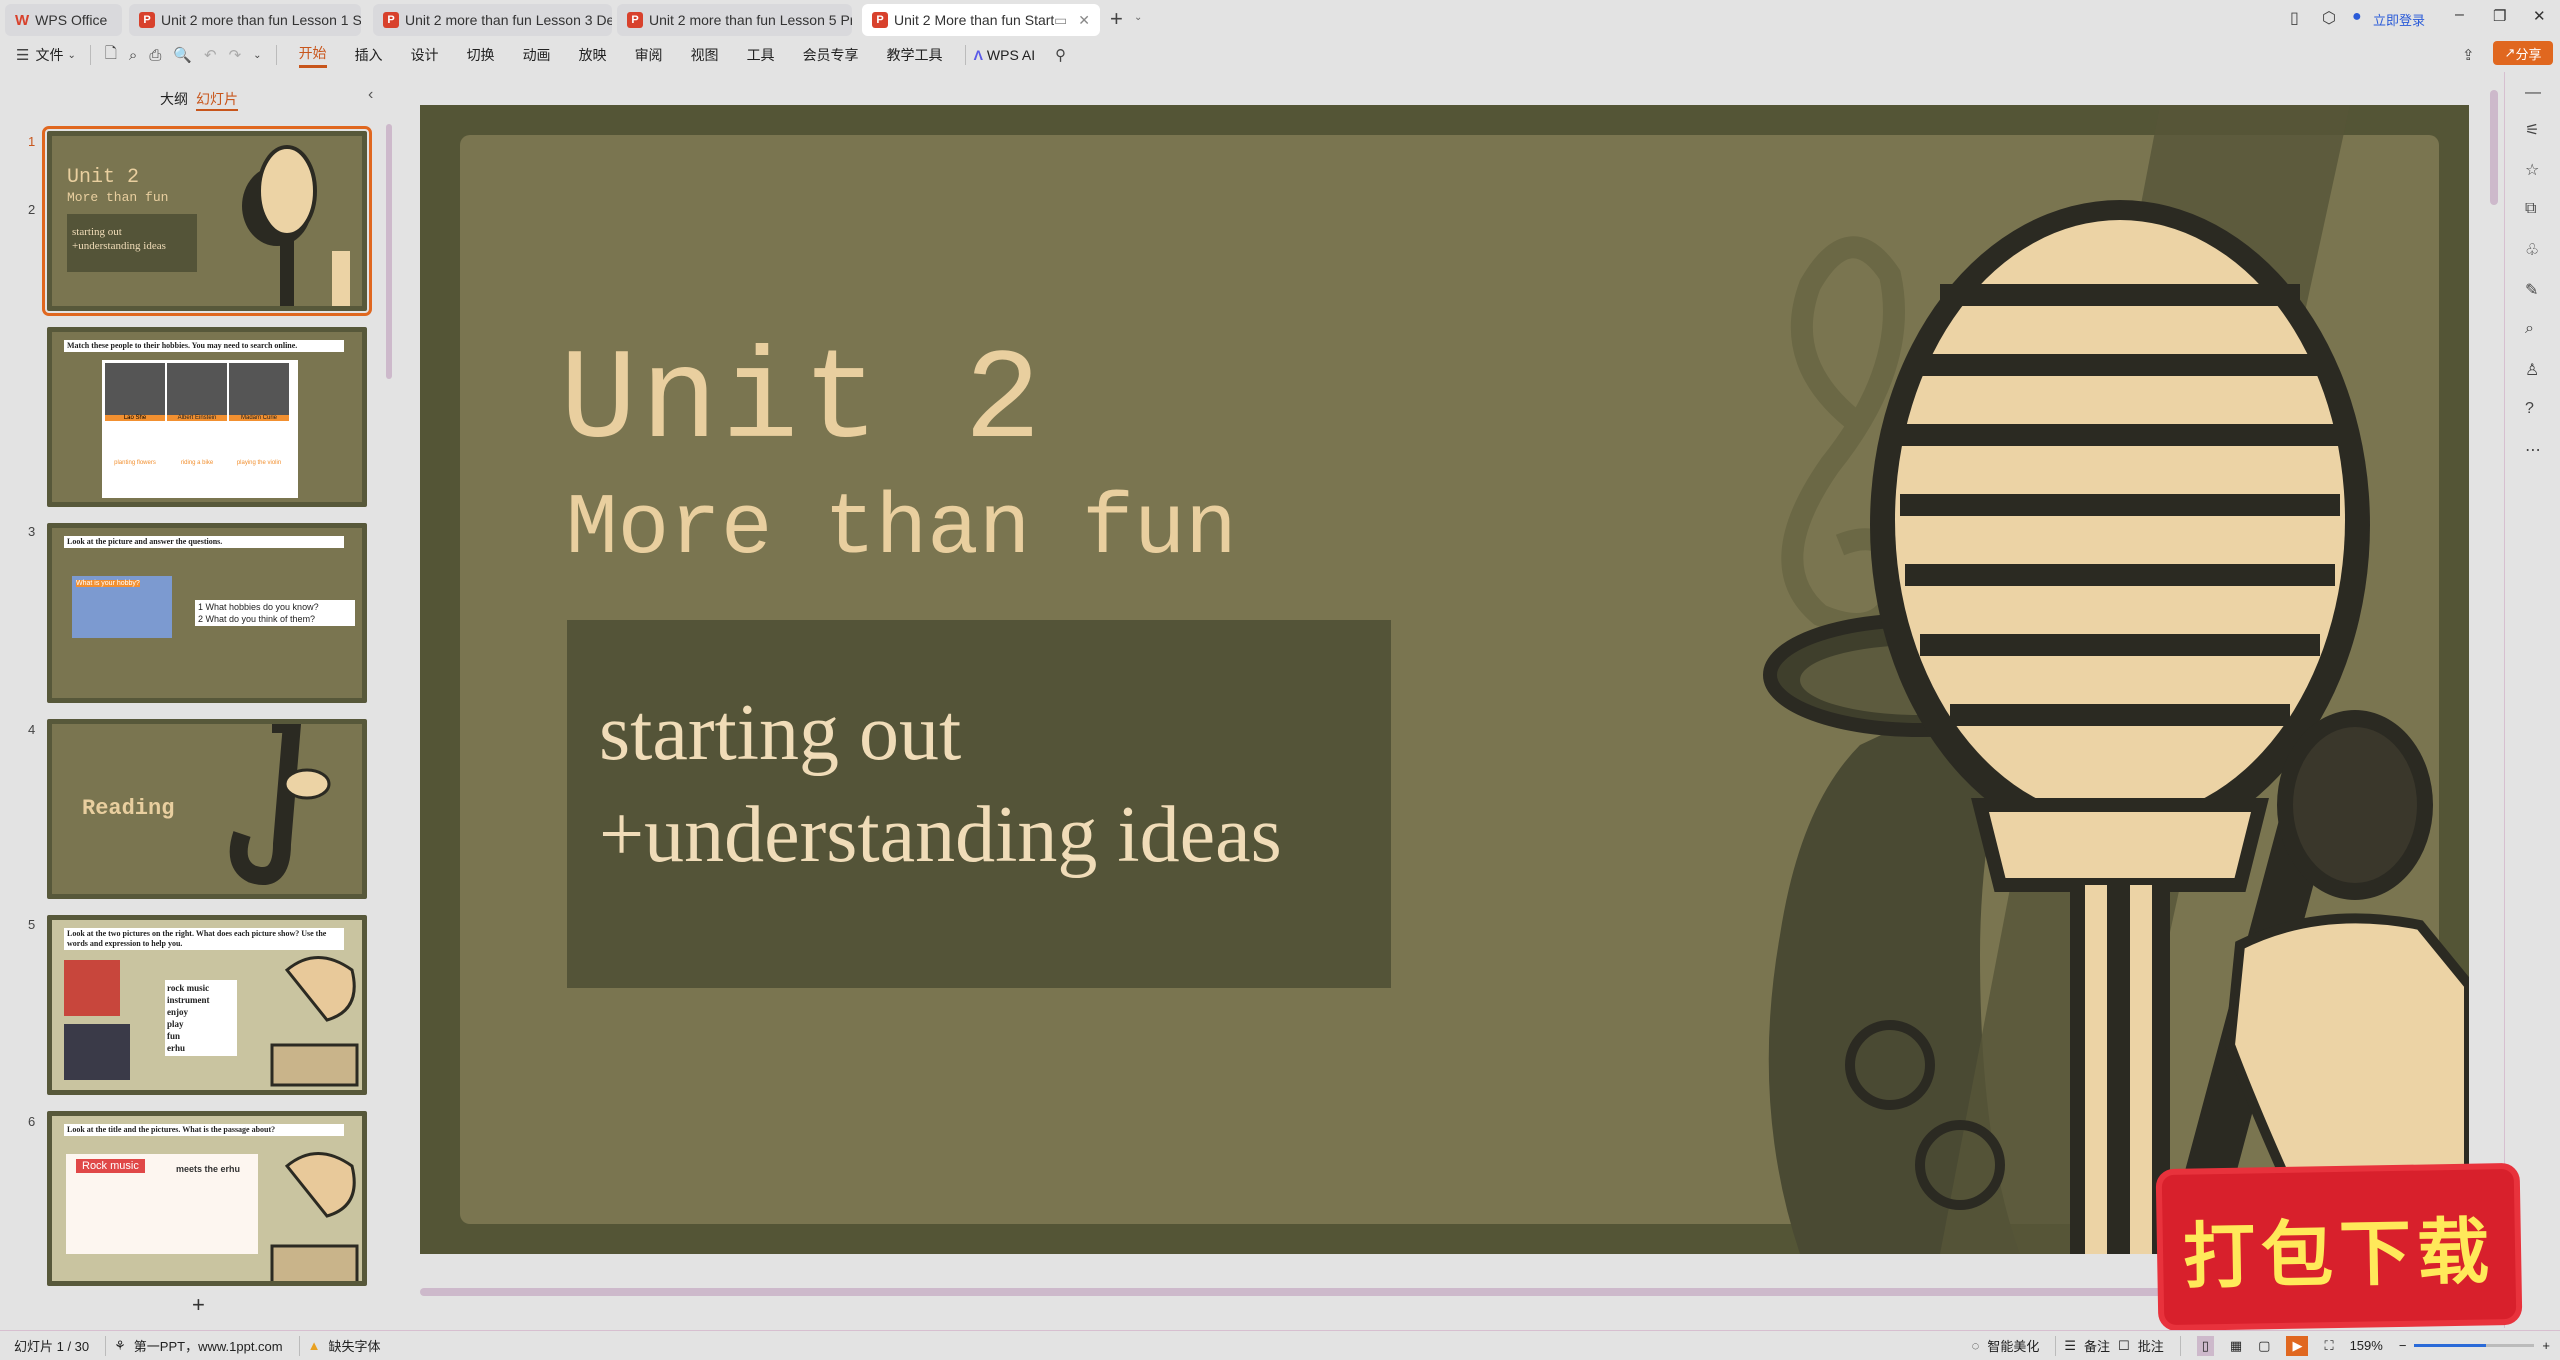 The image size is (2560, 1360). Describe the element at coordinates (2468, 55) in the screenshot. I see `cloud-upload-icon: ⇪` at that location.